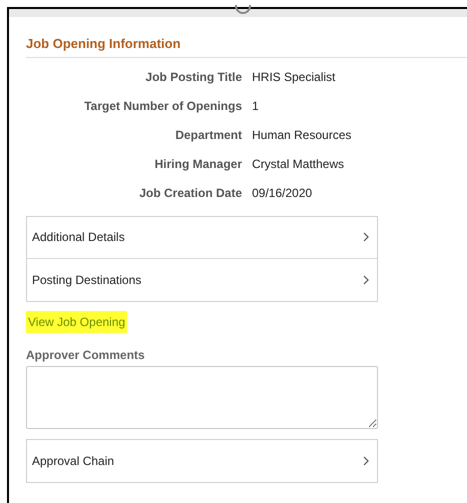 Image resolution: width=467 pixels, height=503 pixels. Describe the element at coordinates (243, 9) in the screenshot. I see `handle-icon` at that location.